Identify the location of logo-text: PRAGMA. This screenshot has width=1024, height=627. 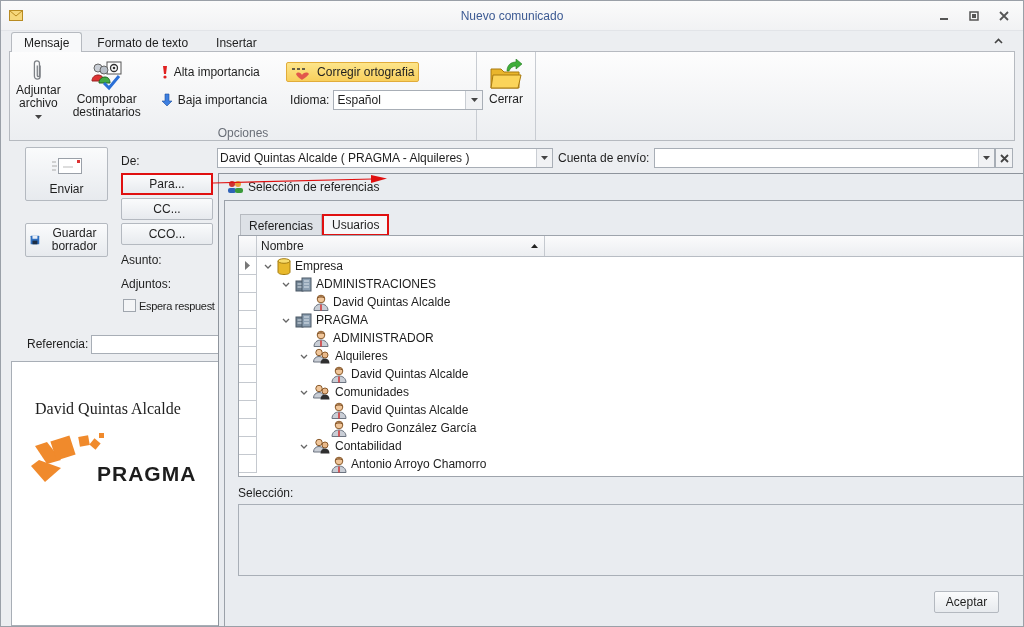
(147, 473).